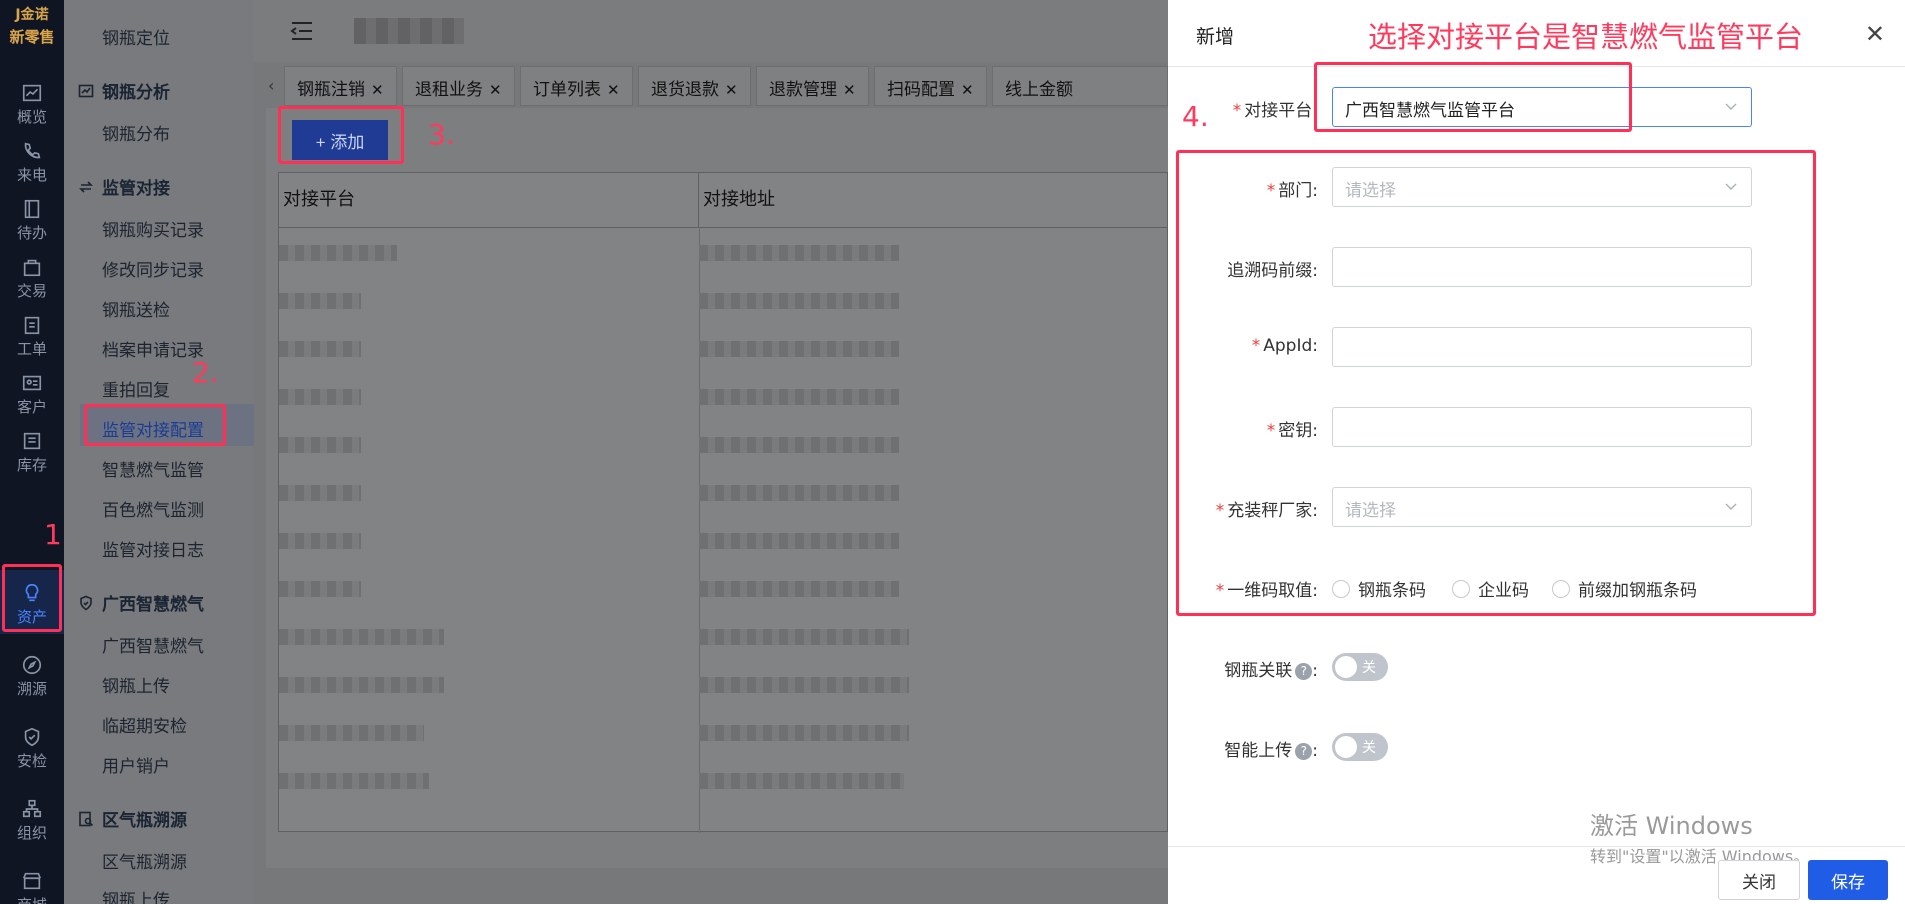  I want to click on chevron-down-icon, so click(1731, 106).